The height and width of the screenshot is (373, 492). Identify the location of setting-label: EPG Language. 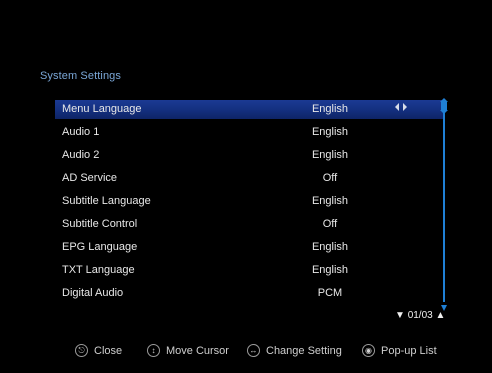
(100, 247).